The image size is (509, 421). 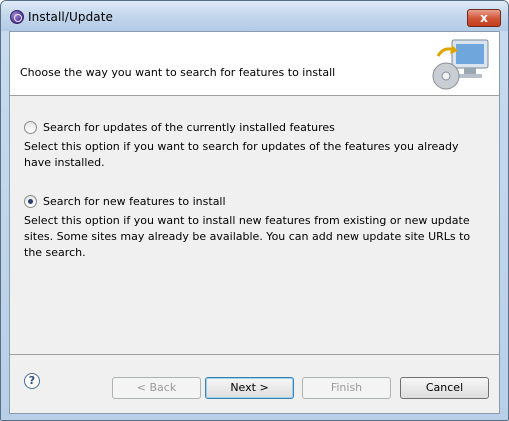 I want to click on next-button: Next >, so click(x=249, y=388).